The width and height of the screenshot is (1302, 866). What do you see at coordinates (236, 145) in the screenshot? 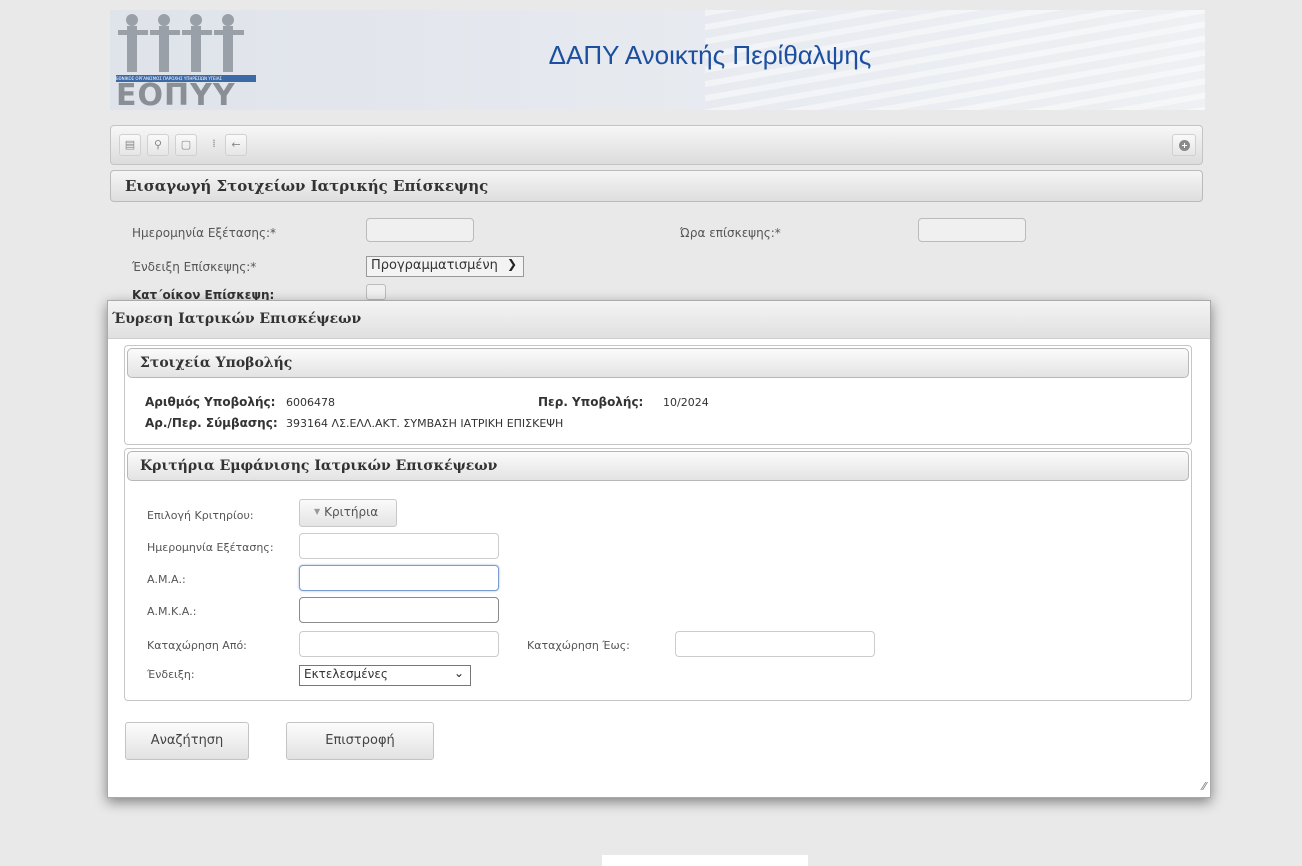
I see `back-arrow-icon: ←` at bounding box center [236, 145].